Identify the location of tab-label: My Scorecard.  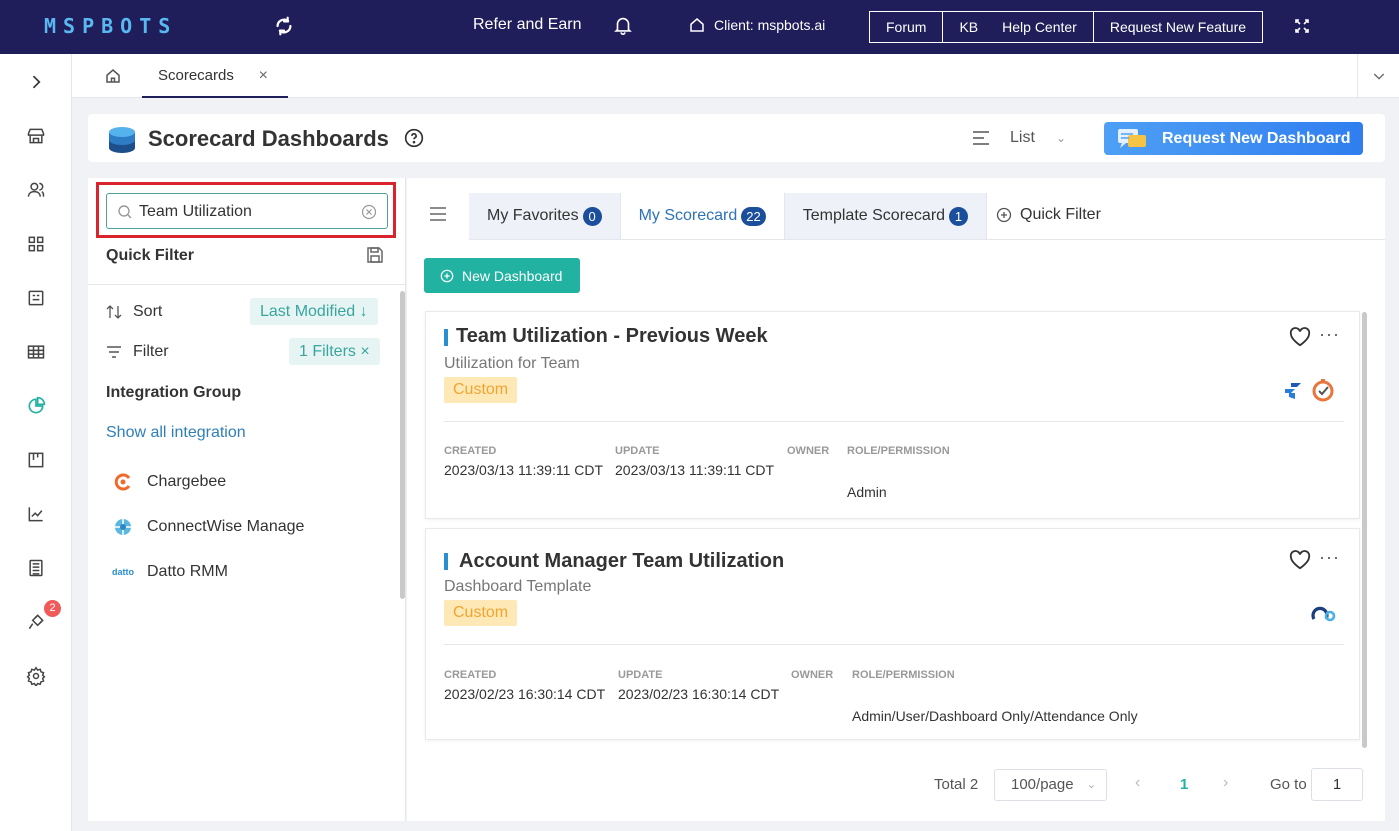
(688, 215).